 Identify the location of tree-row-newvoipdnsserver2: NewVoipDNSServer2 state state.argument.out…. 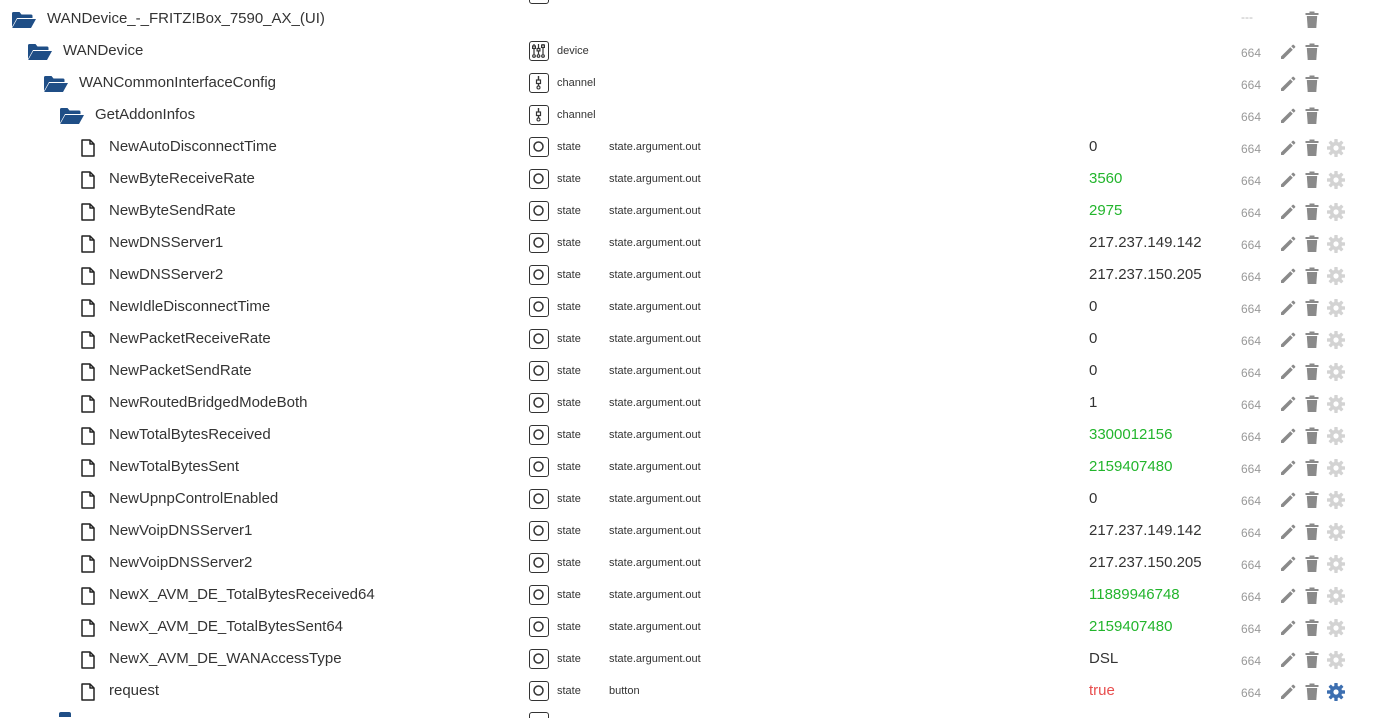
(688, 564).